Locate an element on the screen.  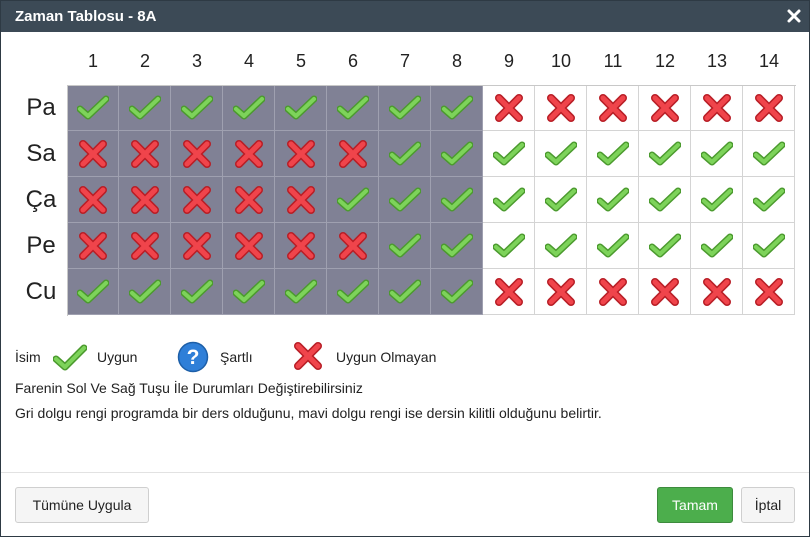
close-icon is located at coordinates (794, 16).